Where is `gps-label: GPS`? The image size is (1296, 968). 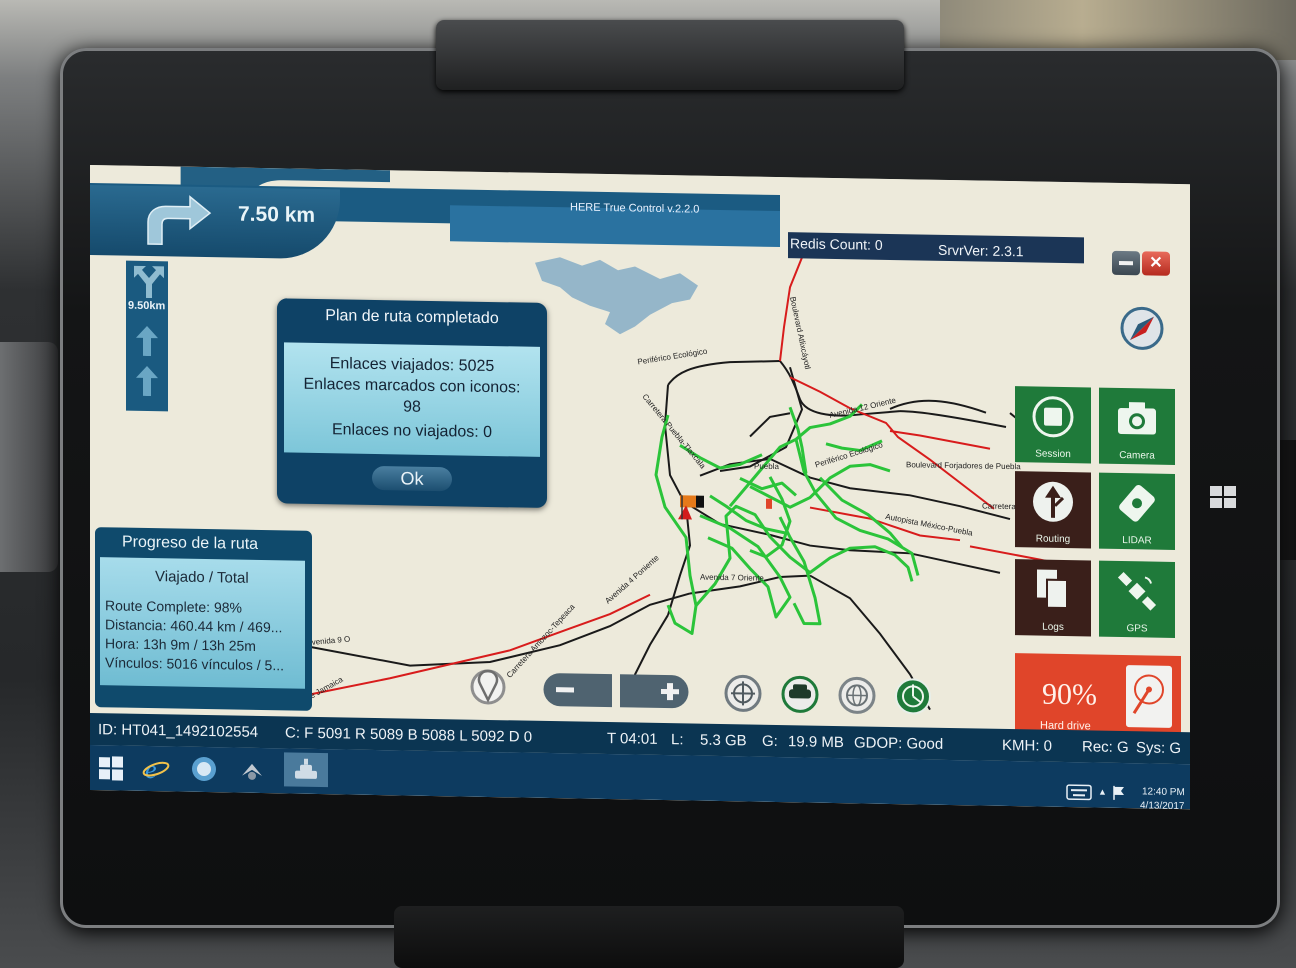
gps-label: GPS is located at coordinates (1137, 629).